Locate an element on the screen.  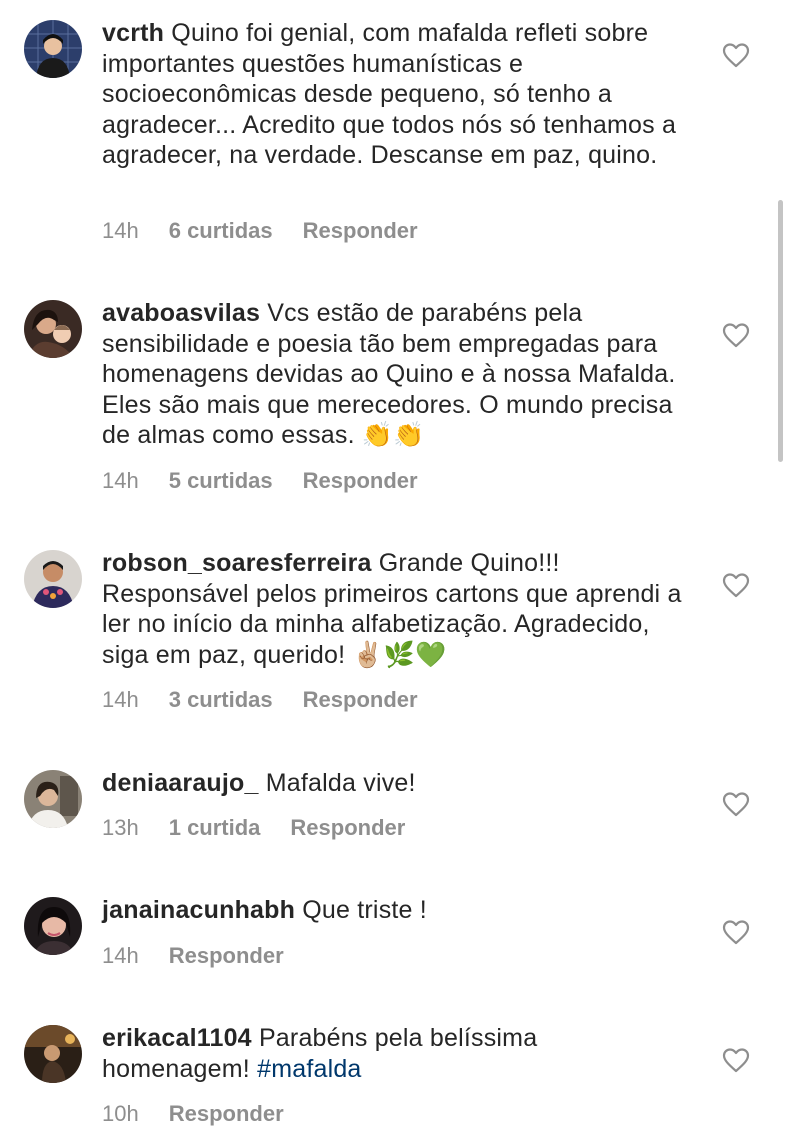
like-count: 1 curtida is located at coordinates (215, 828).